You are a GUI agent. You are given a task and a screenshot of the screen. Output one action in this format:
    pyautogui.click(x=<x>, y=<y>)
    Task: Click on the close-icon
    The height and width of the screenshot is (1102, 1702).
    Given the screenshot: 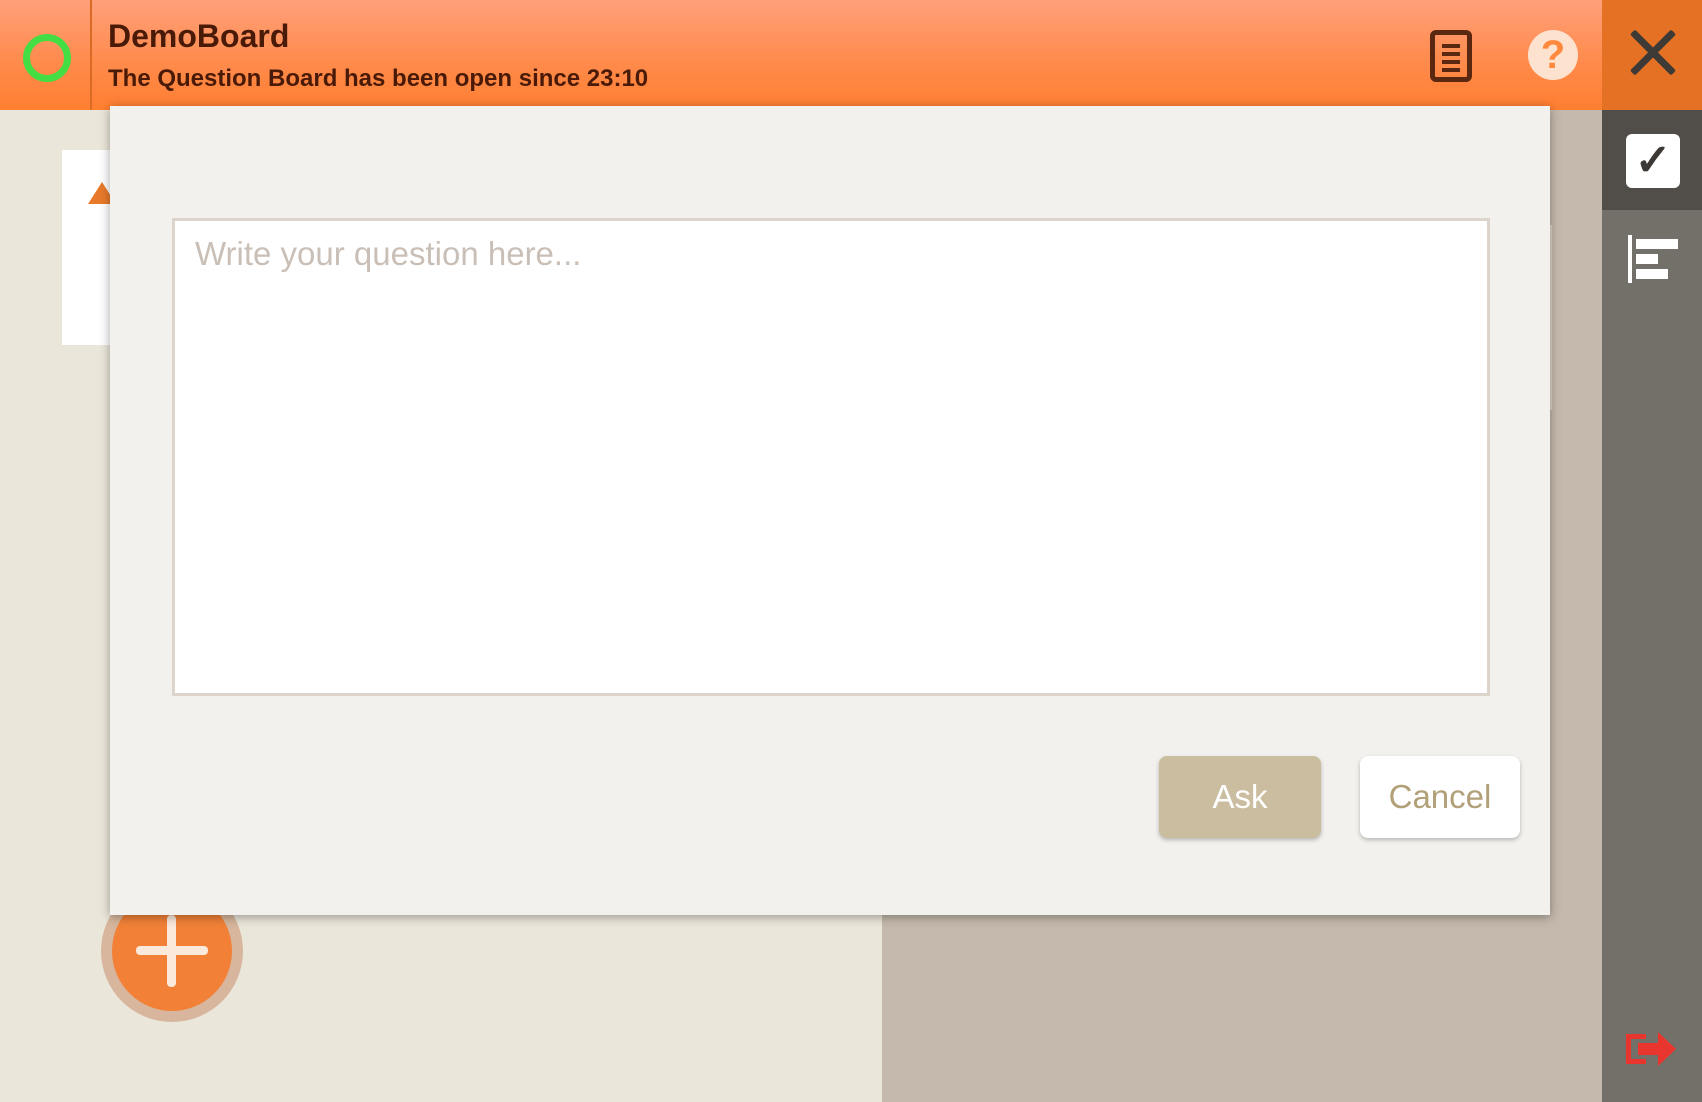 What is the action you would take?
    pyautogui.click(x=1653, y=53)
    